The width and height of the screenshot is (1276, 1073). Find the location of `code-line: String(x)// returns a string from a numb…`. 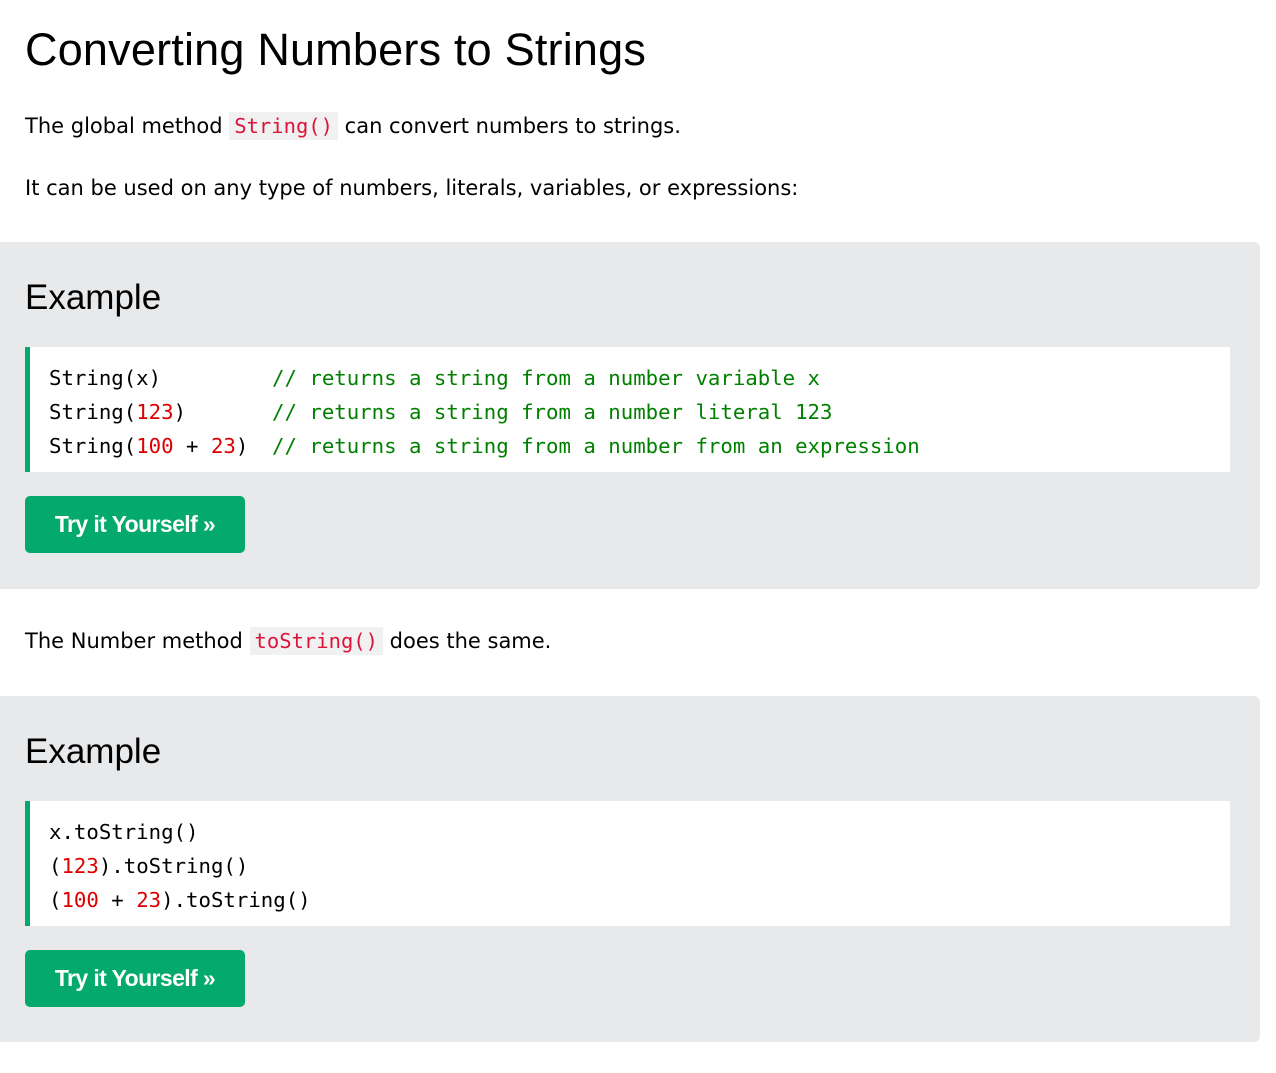

code-line: String(x)// returns a string from a numb… is located at coordinates (435, 378).